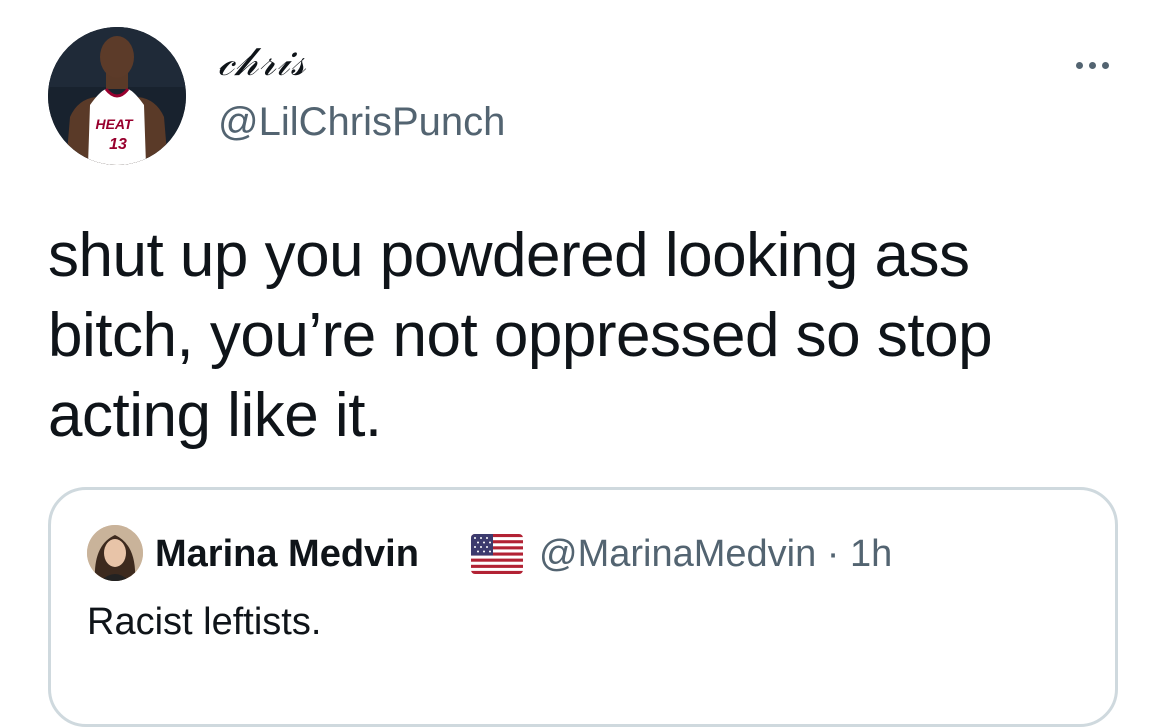 The image size is (1164, 727). I want to click on author-avatar: HEAT 13, so click(117, 96).